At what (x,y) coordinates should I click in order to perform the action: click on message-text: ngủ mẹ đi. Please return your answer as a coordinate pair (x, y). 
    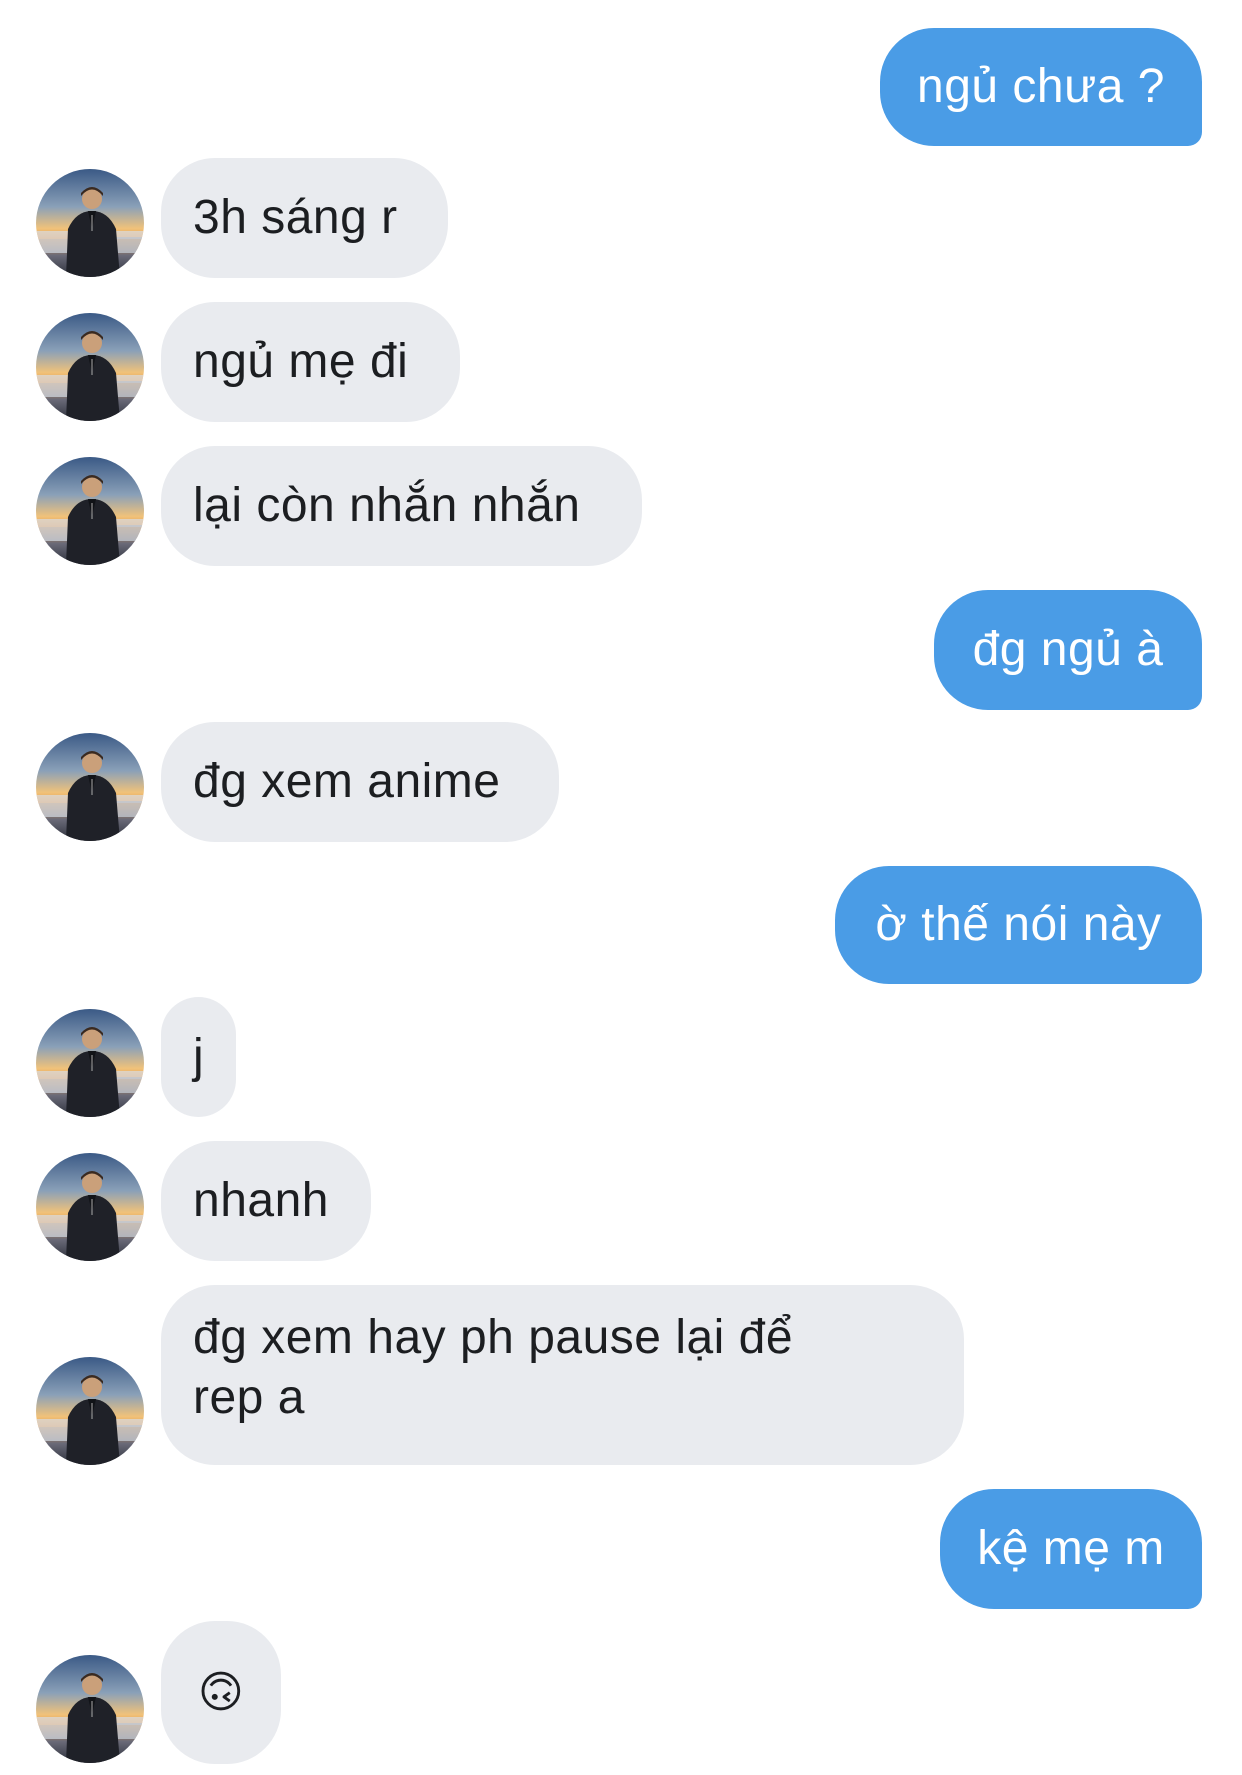
    Looking at the image, I should click on (301, 361).